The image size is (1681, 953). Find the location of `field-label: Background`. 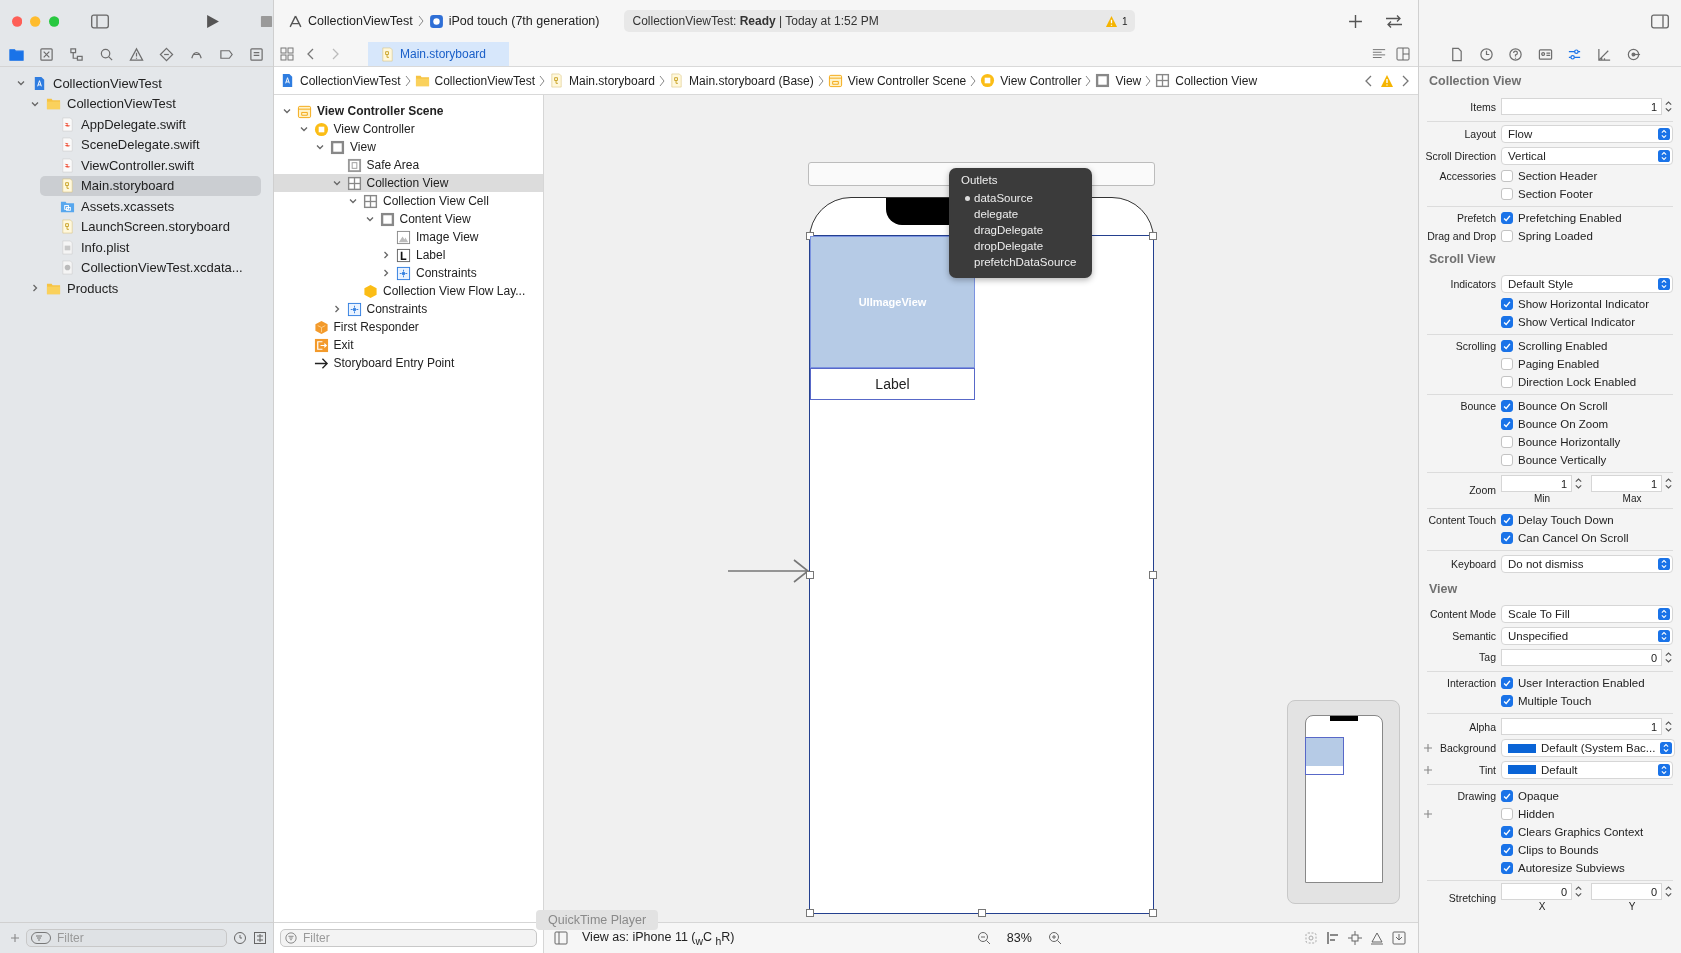

field-label: Background is located at coordinates (1467, 748).